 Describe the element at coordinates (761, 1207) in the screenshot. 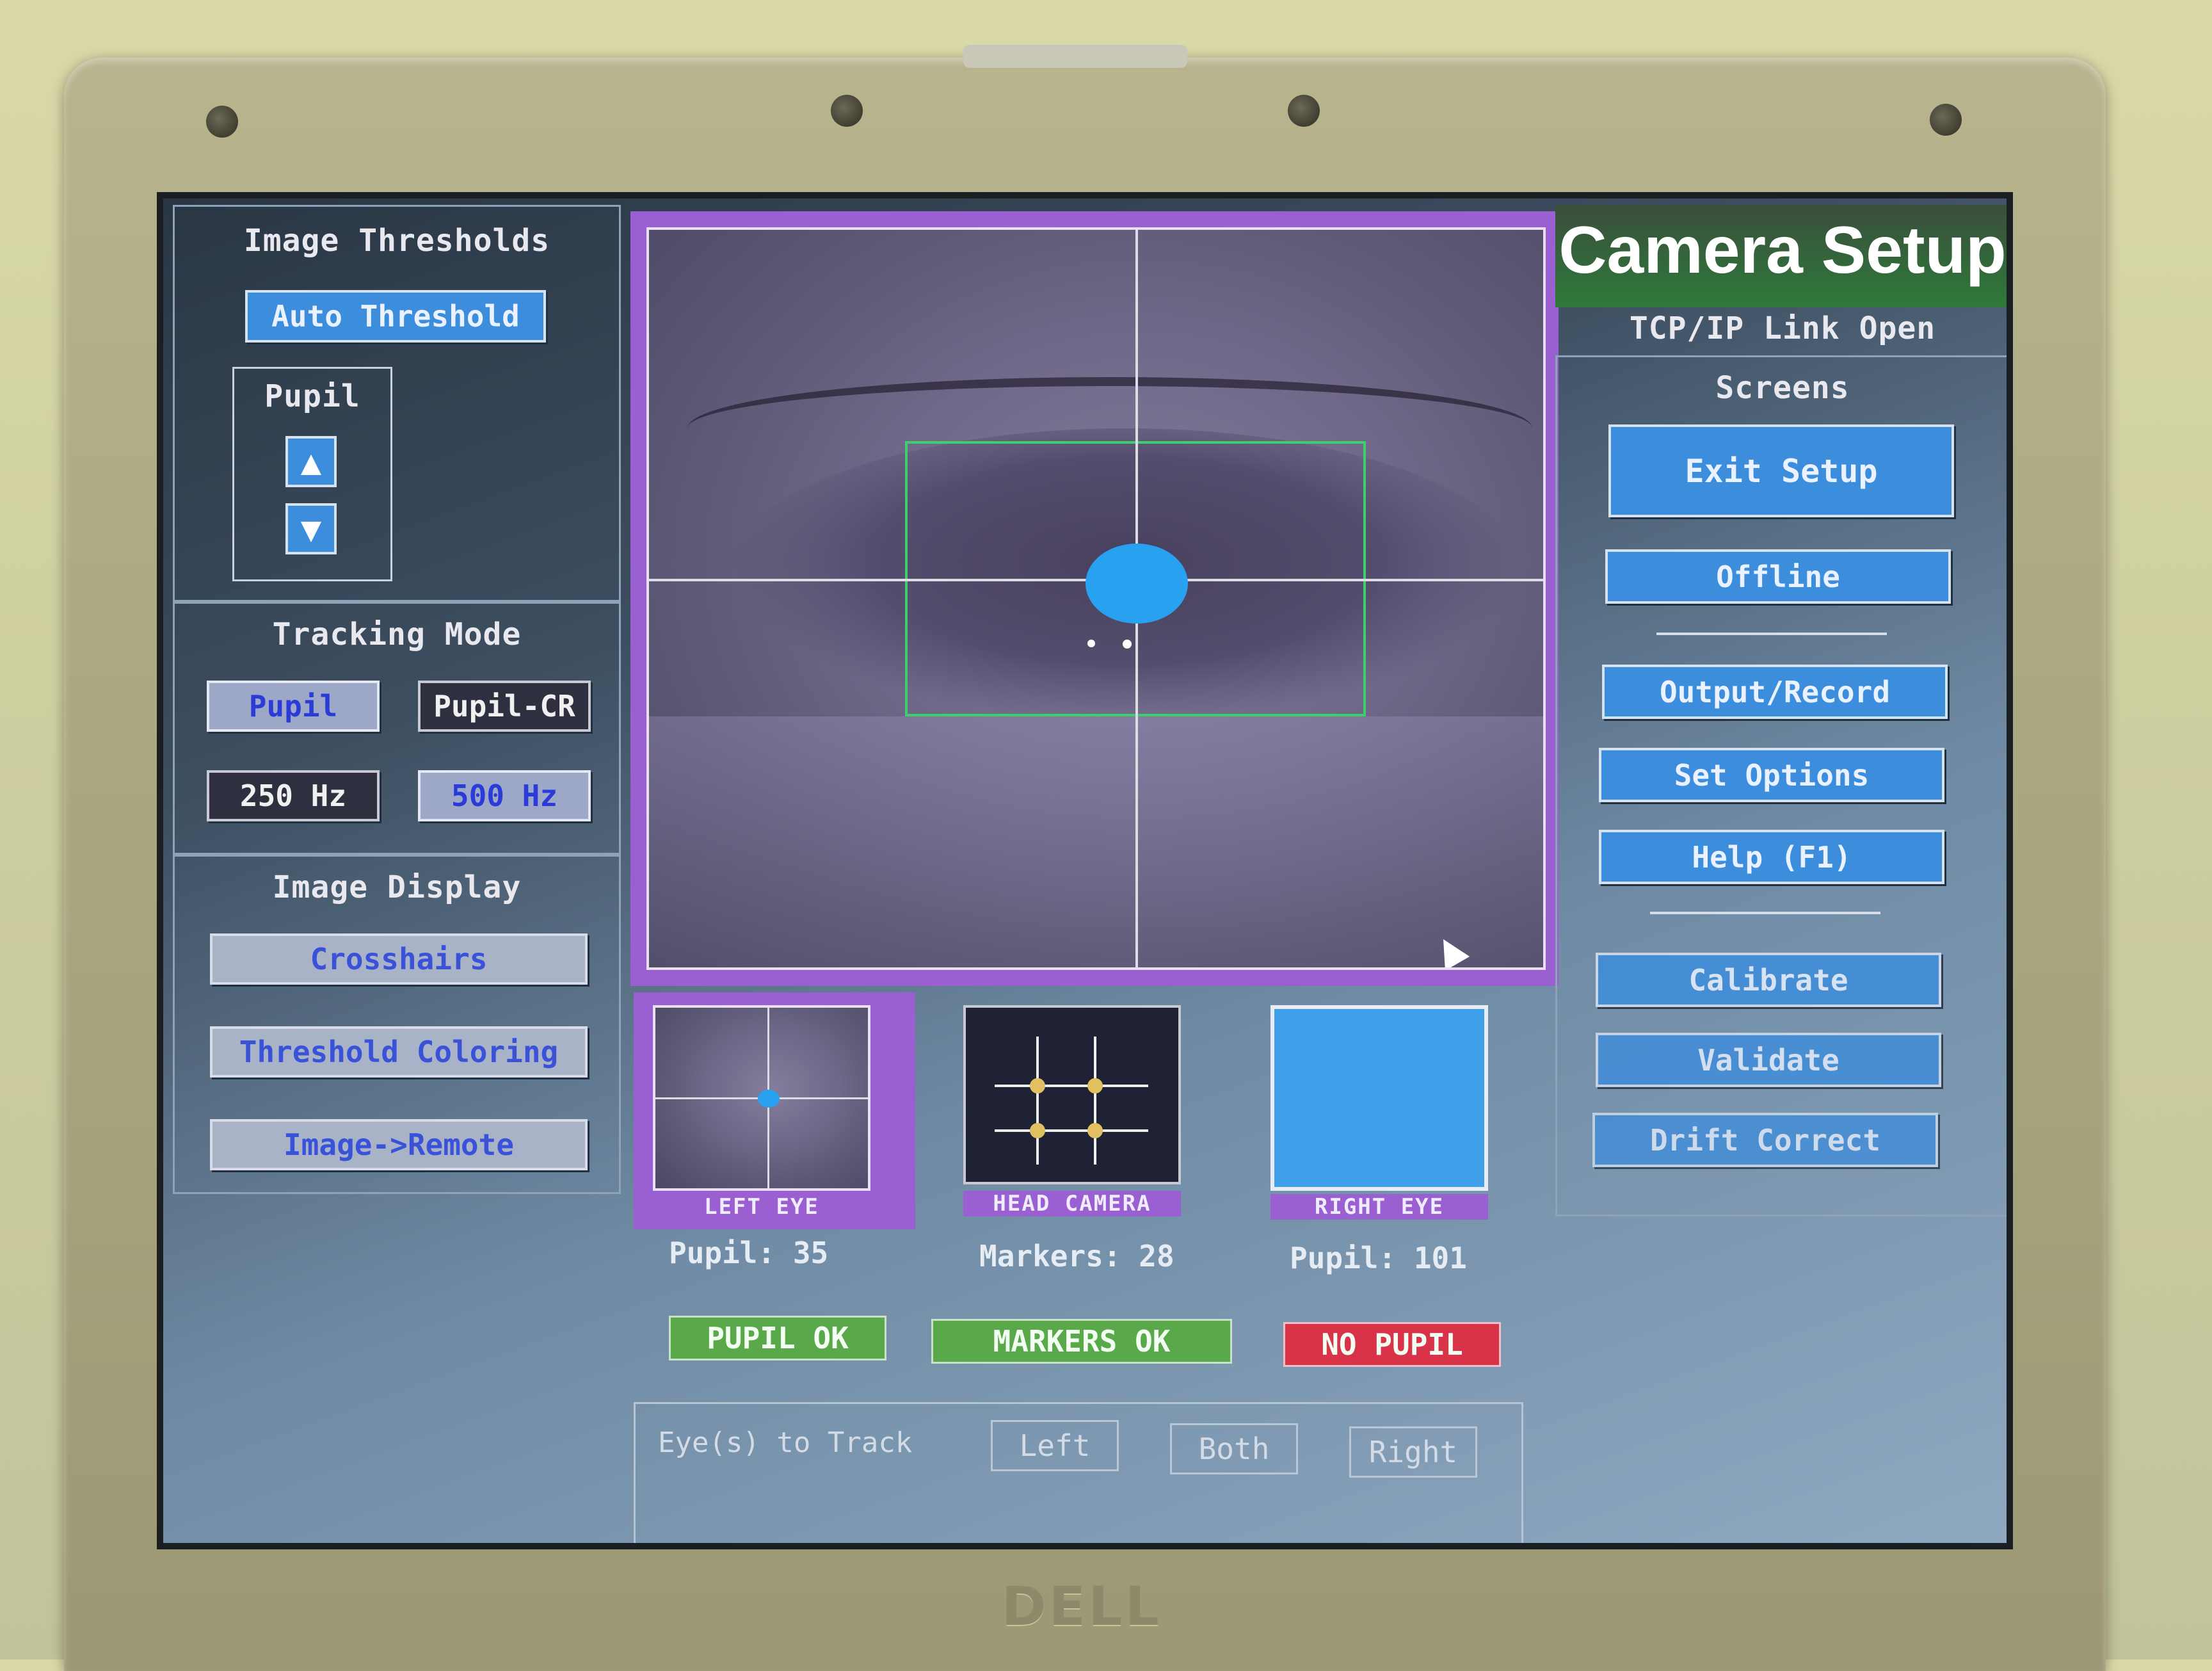

I see `left-eye-label: LEFT EYE` at that location.